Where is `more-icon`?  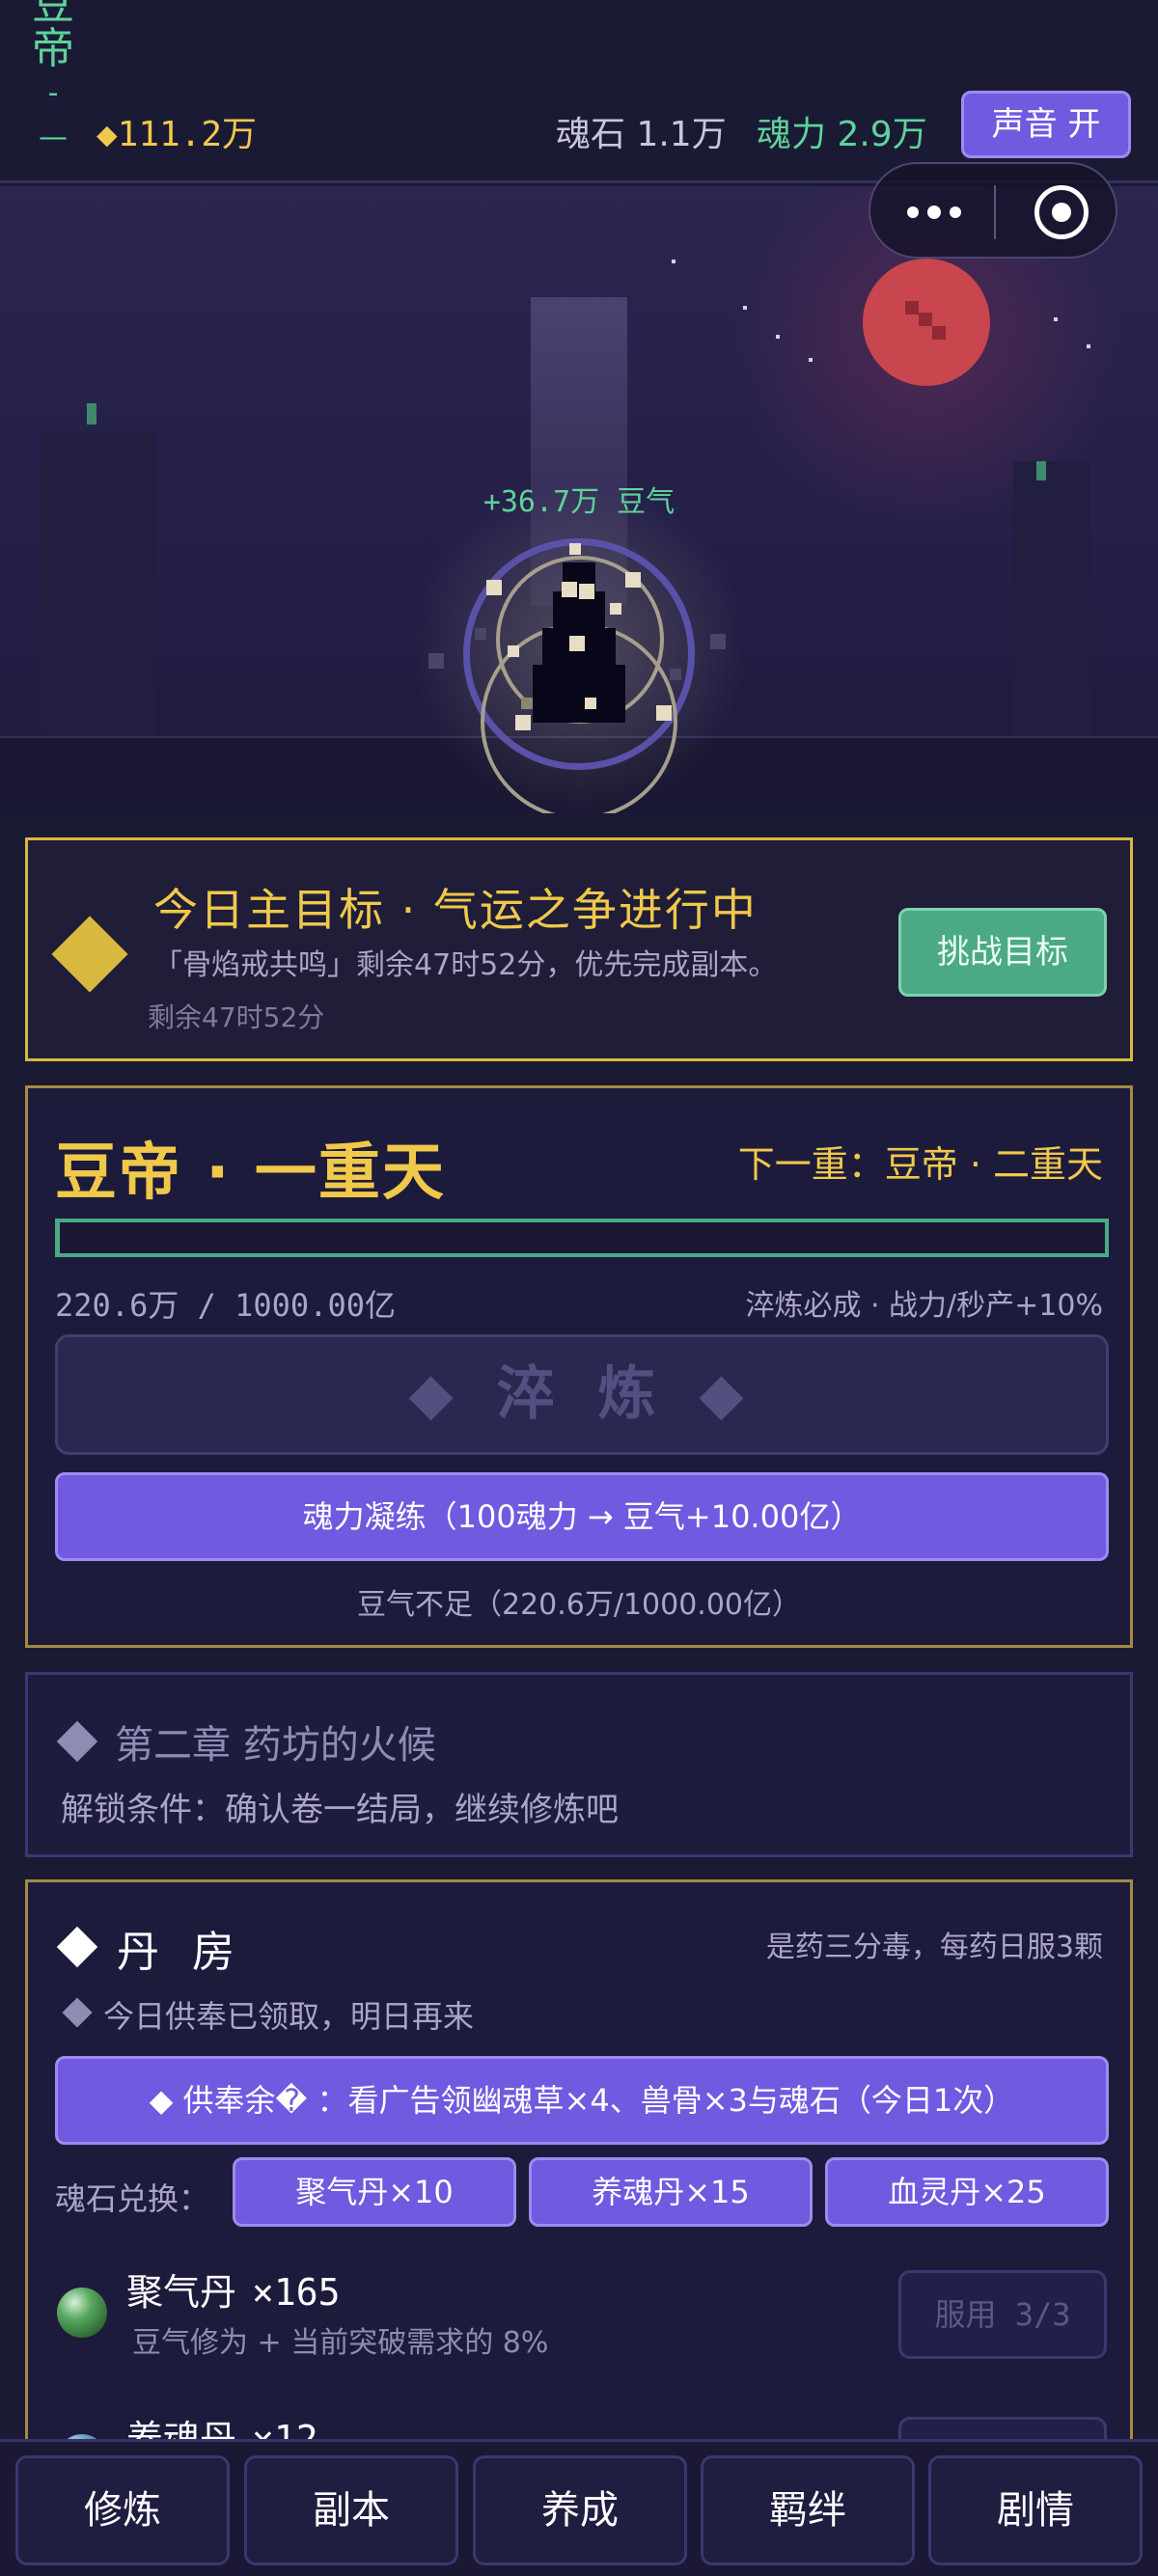
more-icon is located at coordinates (933, 212).